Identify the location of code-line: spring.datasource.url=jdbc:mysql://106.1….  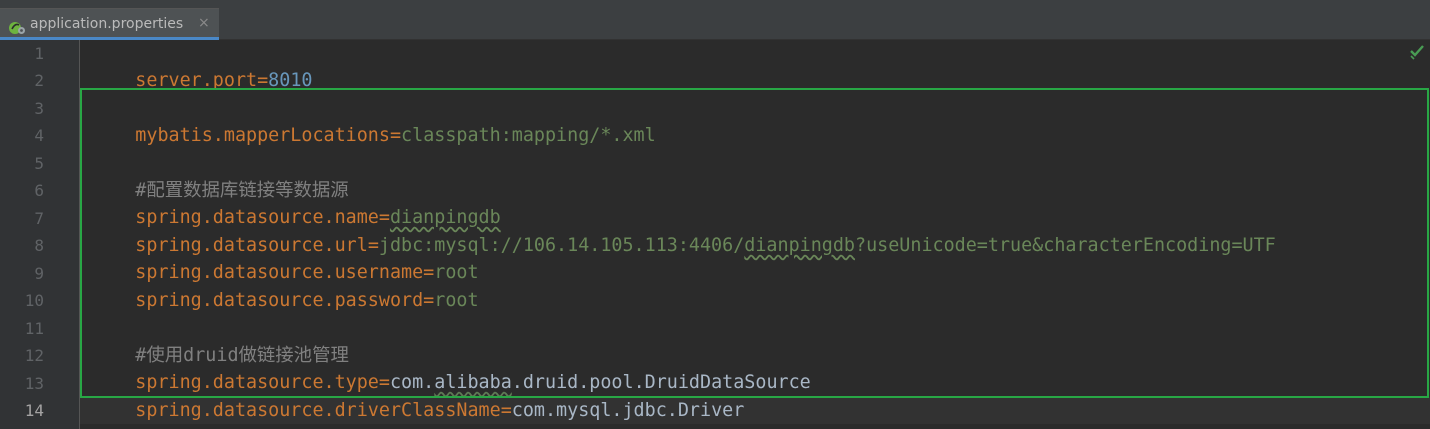
(683, 230).